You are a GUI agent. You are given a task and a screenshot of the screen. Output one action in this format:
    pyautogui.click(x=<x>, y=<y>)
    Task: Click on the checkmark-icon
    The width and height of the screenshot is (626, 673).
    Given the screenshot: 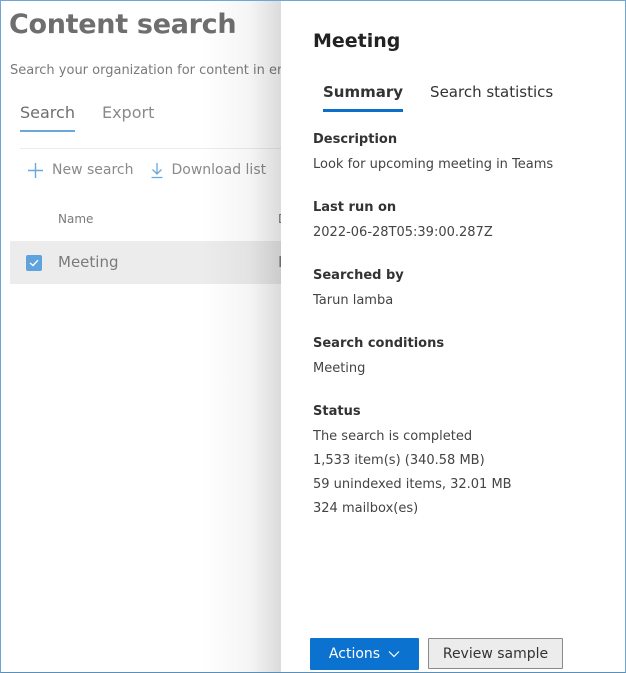 What is the action you would take?
    pyautogui.click(x=34, y=263)
    